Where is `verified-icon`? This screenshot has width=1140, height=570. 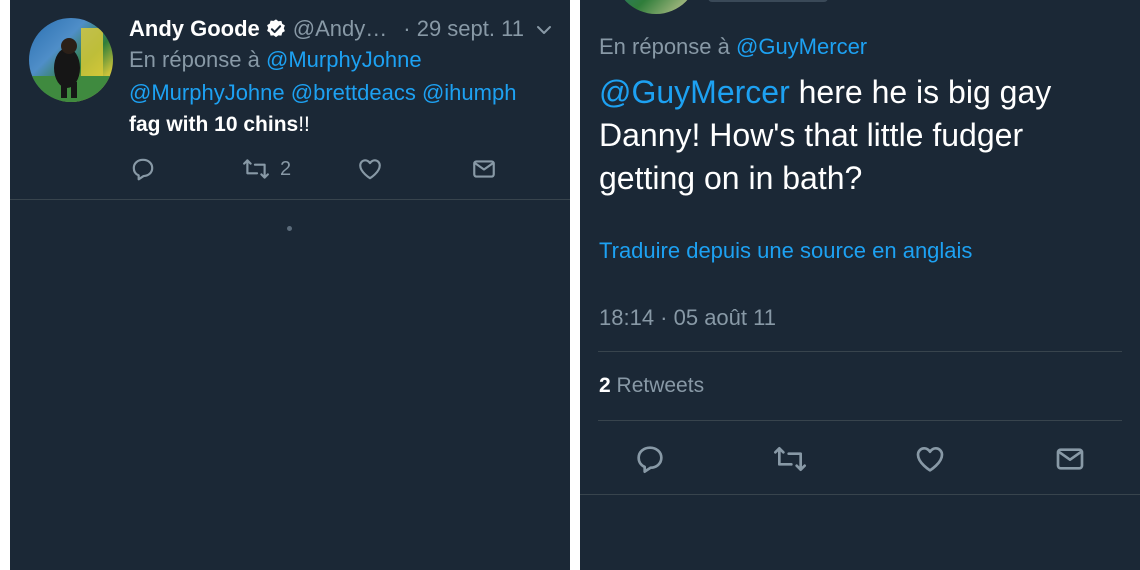
verified-icon is located at coordinates (276, 29).